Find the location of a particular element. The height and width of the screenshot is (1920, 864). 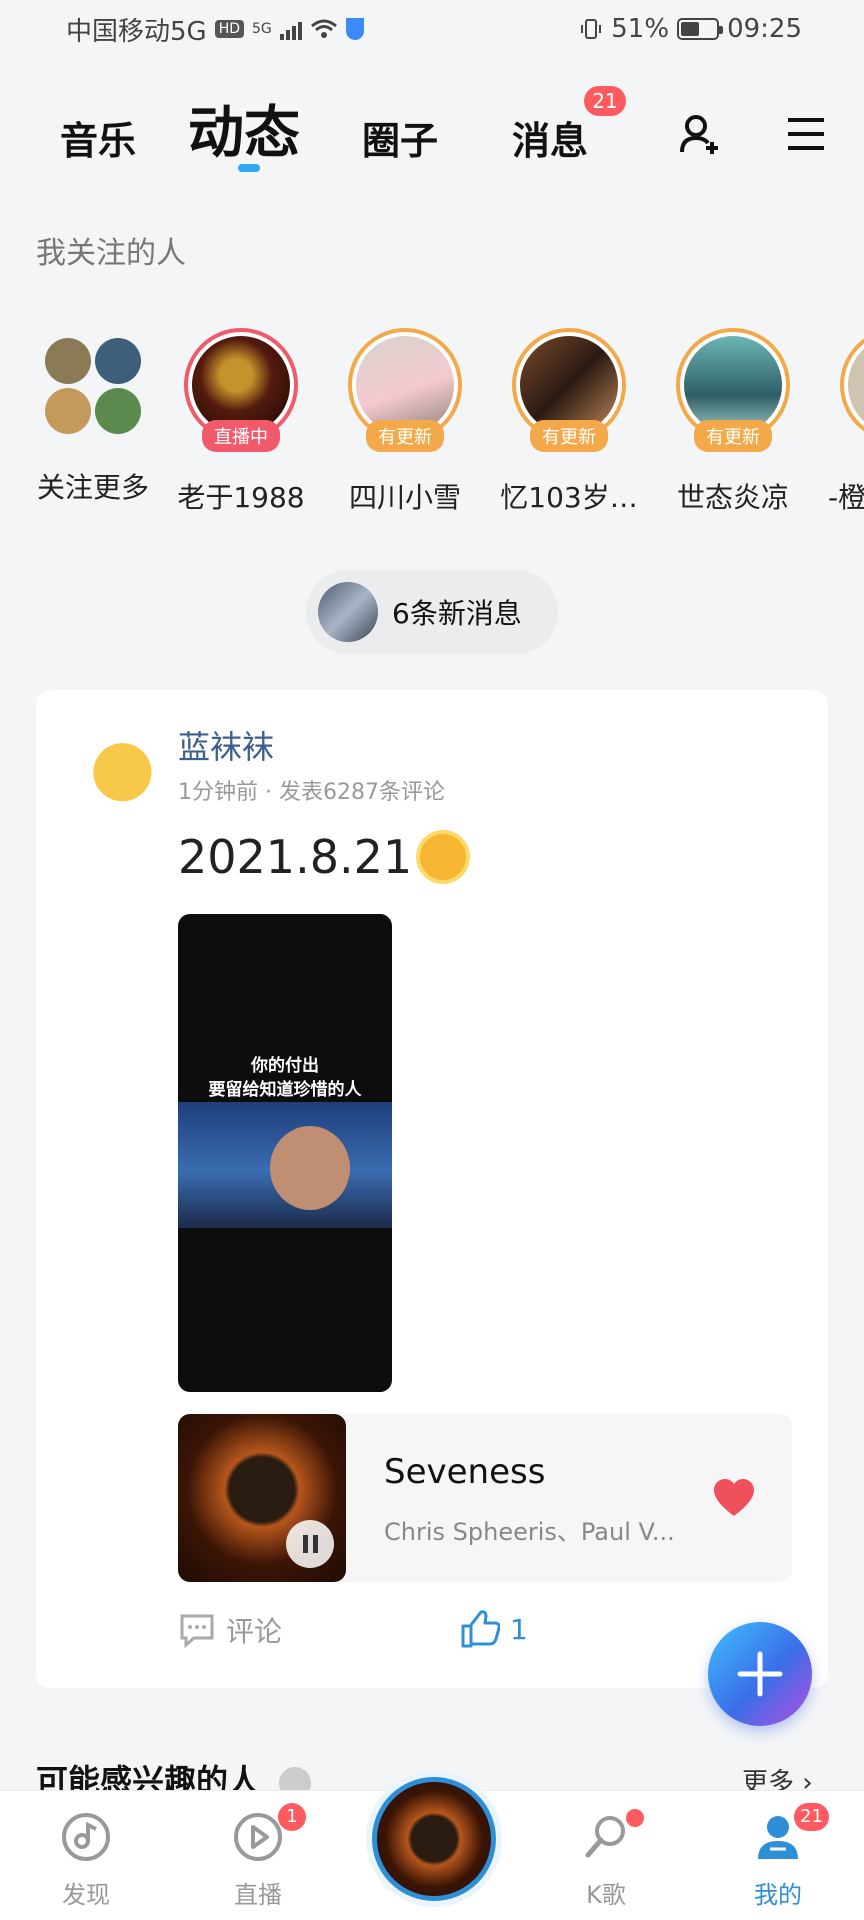

follow-item: -橙 is located at coordinates (843, 418).